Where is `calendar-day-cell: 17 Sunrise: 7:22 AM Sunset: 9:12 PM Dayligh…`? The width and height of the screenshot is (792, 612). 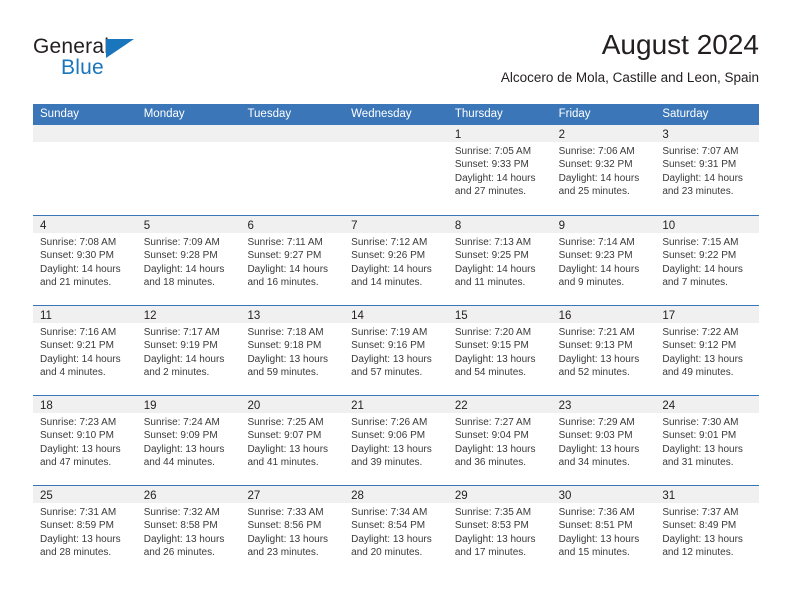 calendar-day-cell: 17 Sunrise: 7:22 AM Sunset: 9:12 PM Dayligh… is located at coordinates (707, 350).